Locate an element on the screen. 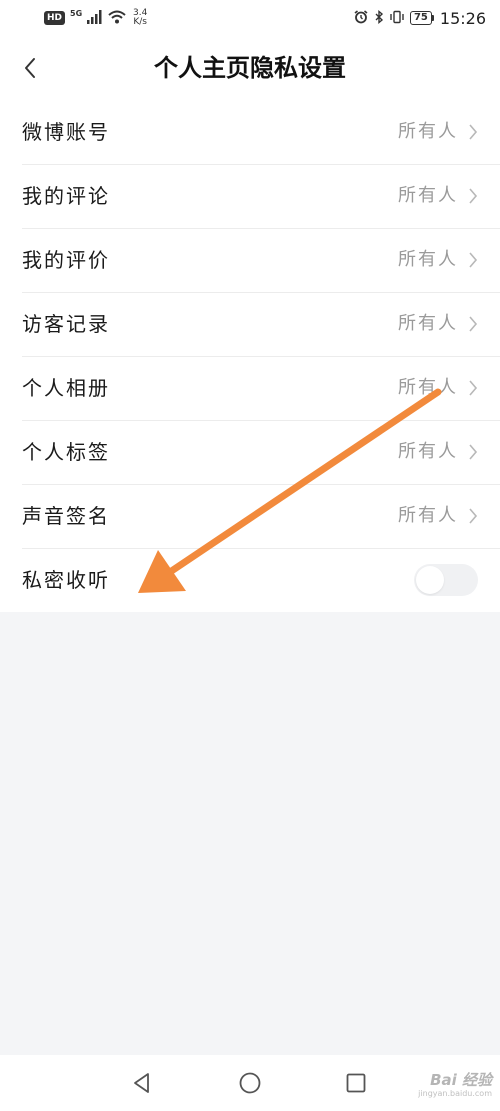  battery-level: 75 is located at coordinates (420, 18).